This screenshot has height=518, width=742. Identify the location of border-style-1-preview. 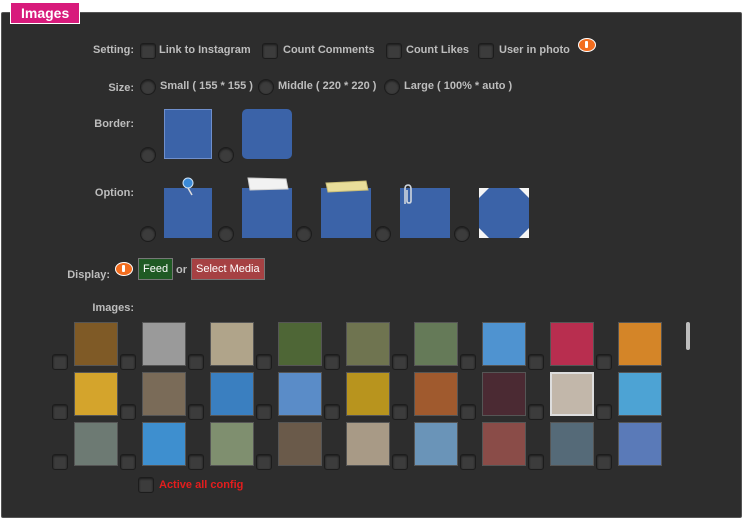
(188, 134).